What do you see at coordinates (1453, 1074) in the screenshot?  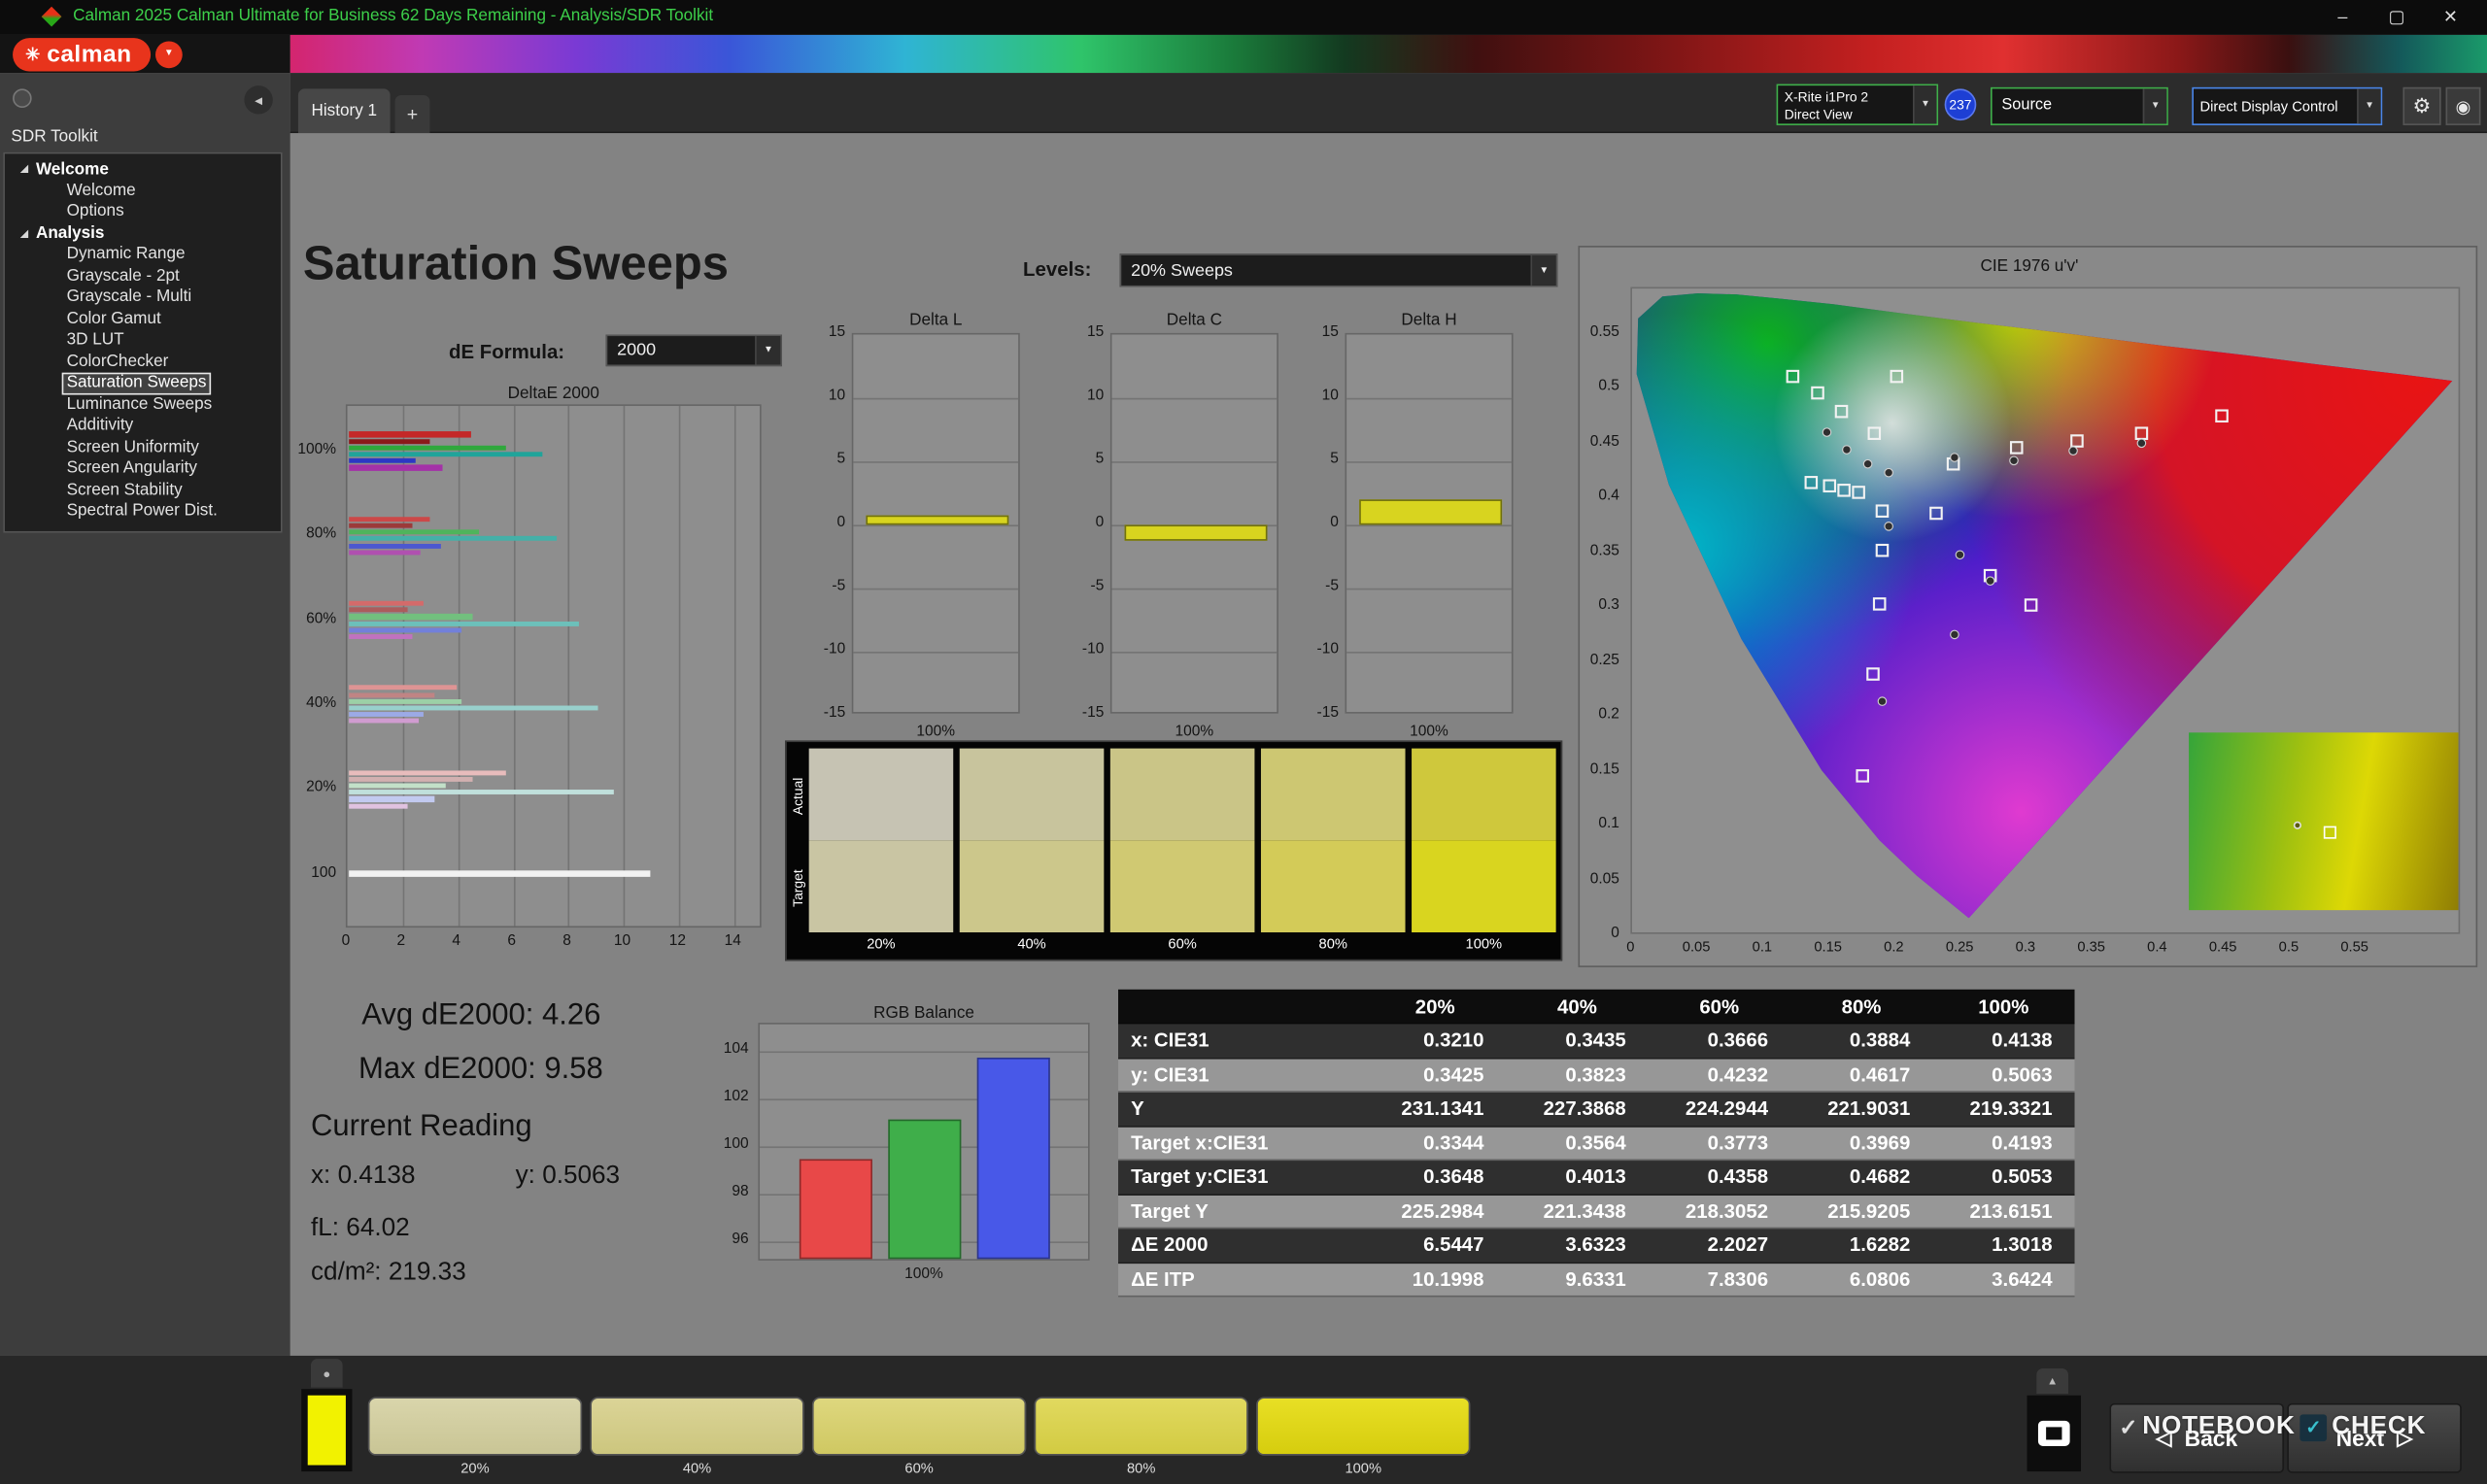 I see `table-cell: 0.3425` at bounding box center [1453, 1074].